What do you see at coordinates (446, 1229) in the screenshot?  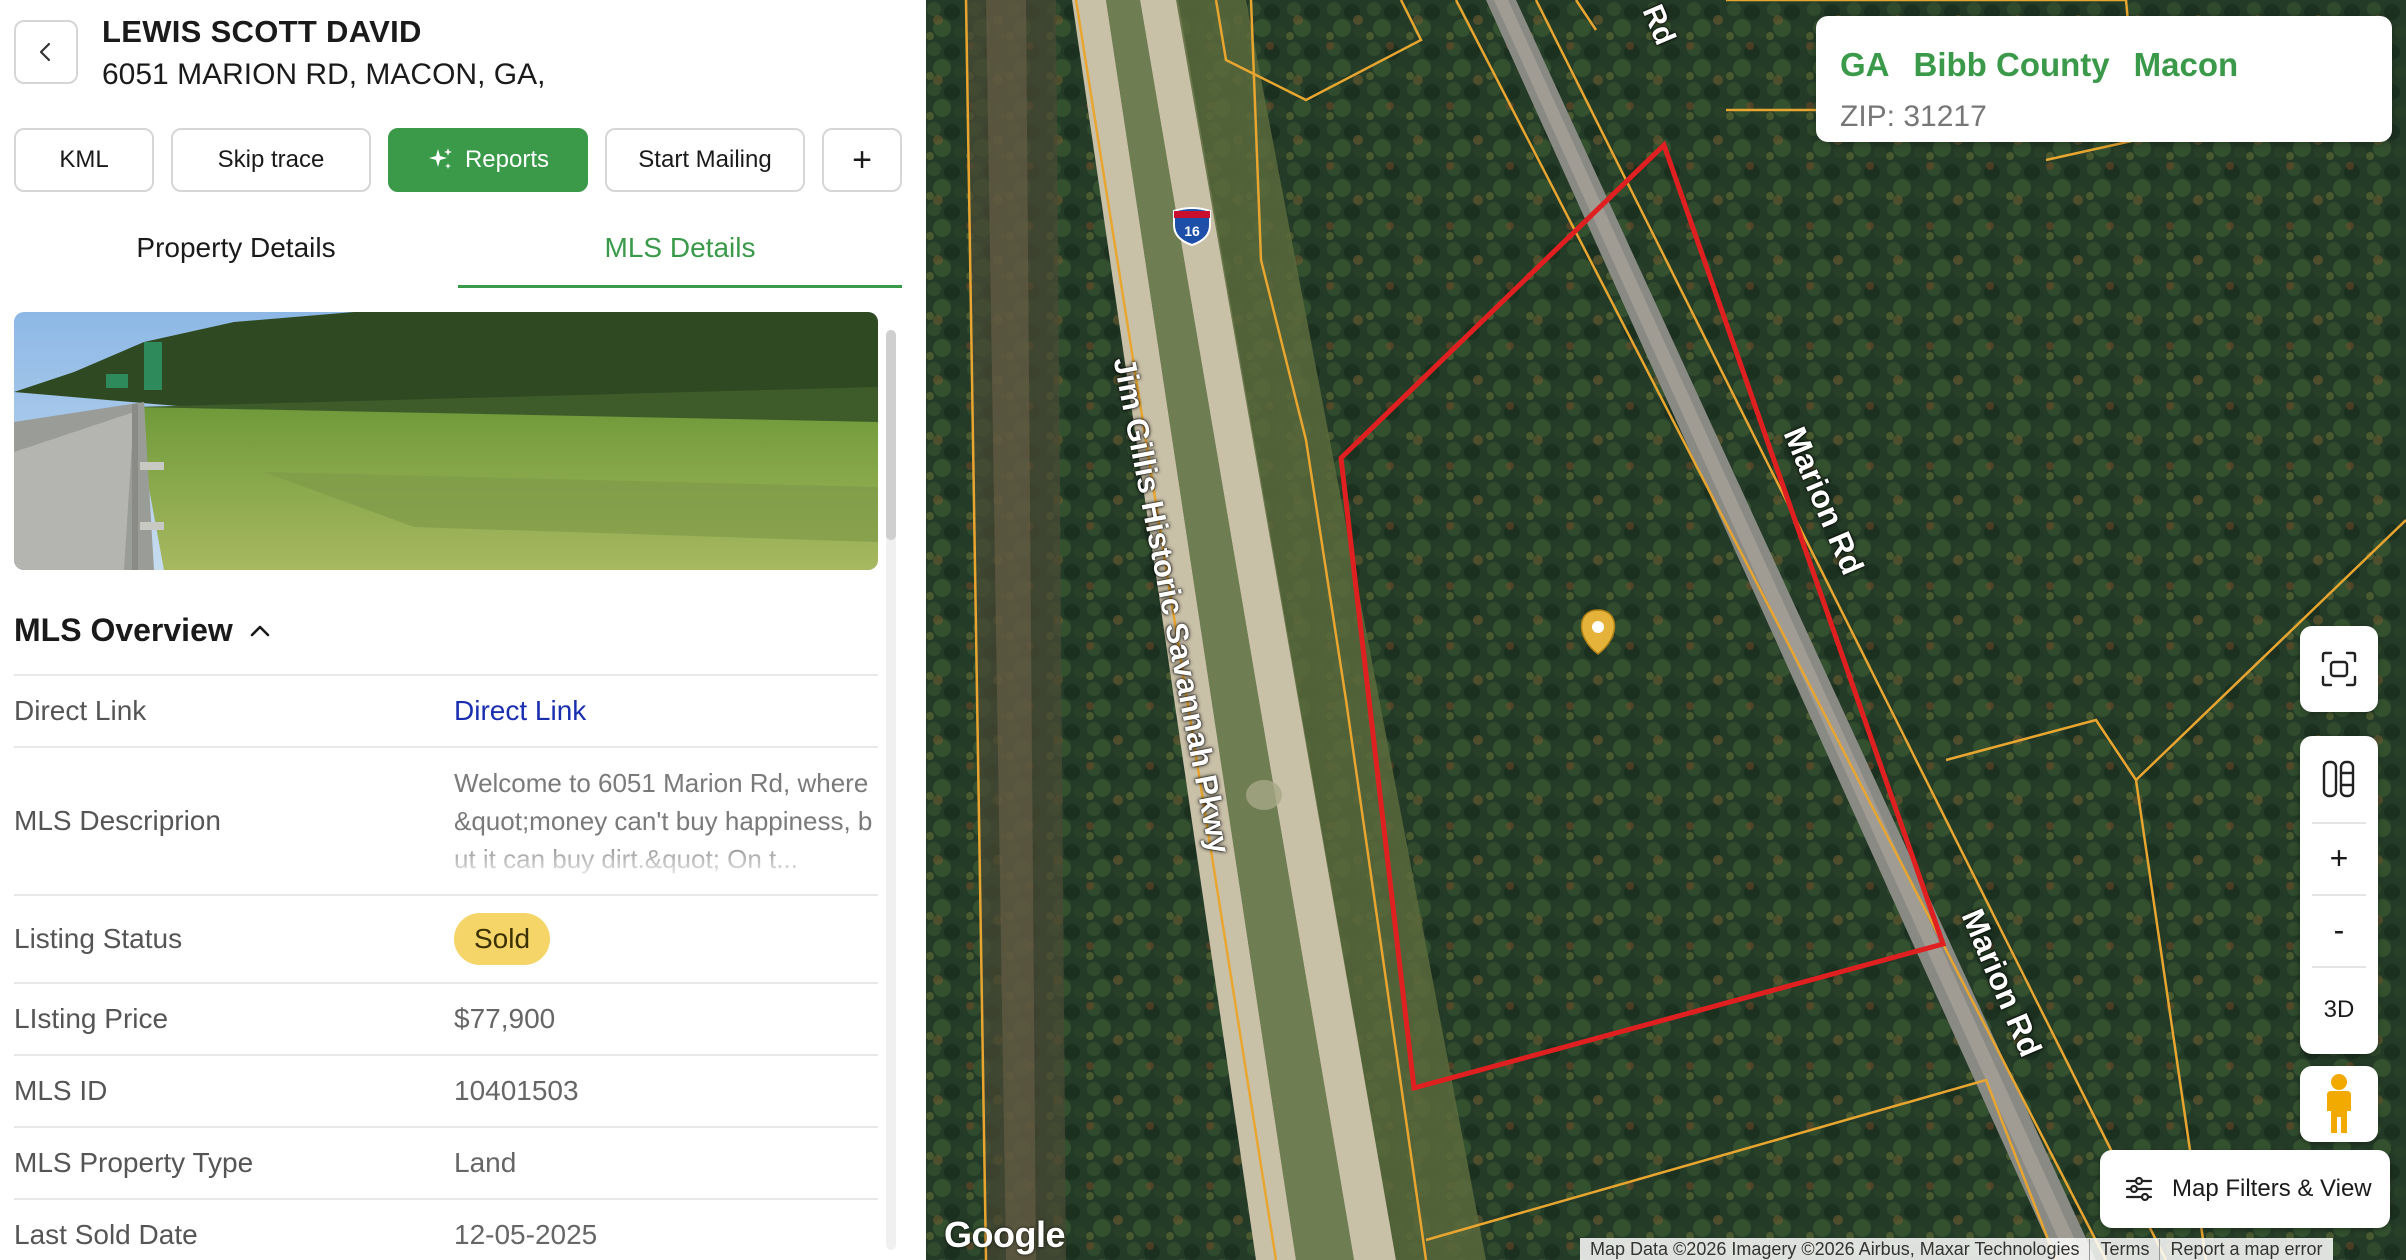 I see `table-row: Last Sold Date 12-05-2025` at bounding box center [446, 1229].